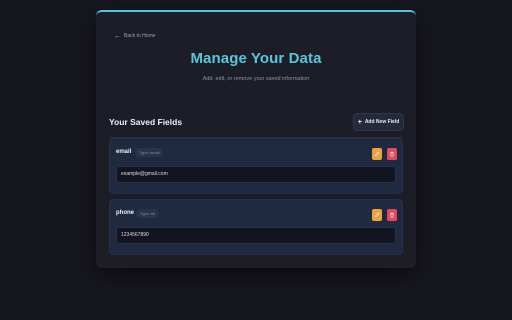 The width and height of the screenshot is (512, 320). I want to click on back-link-label: Back to Home, so click(140, 36).